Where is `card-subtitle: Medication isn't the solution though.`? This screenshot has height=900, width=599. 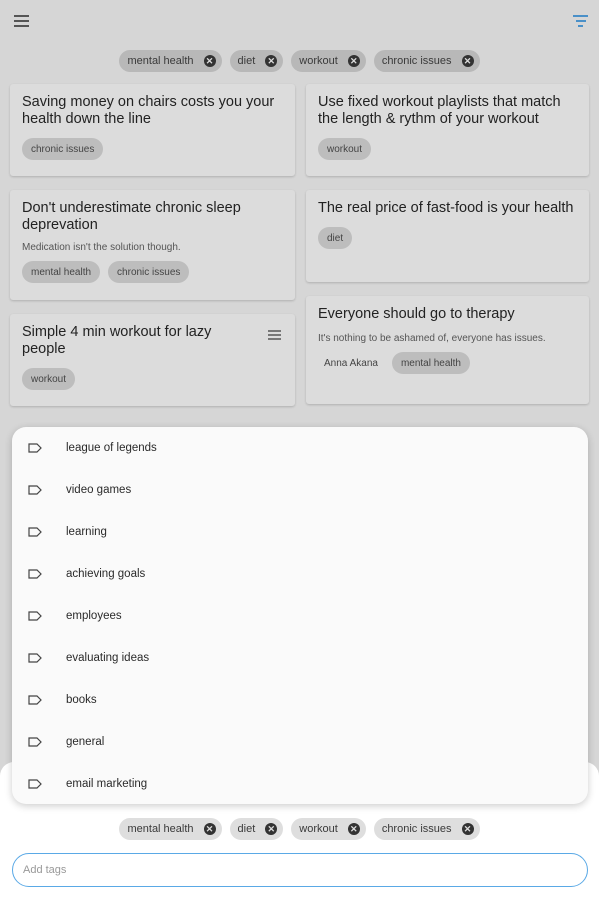
card-subtitle: Medication isn't the solution though. is located at coordinates (101, 247).